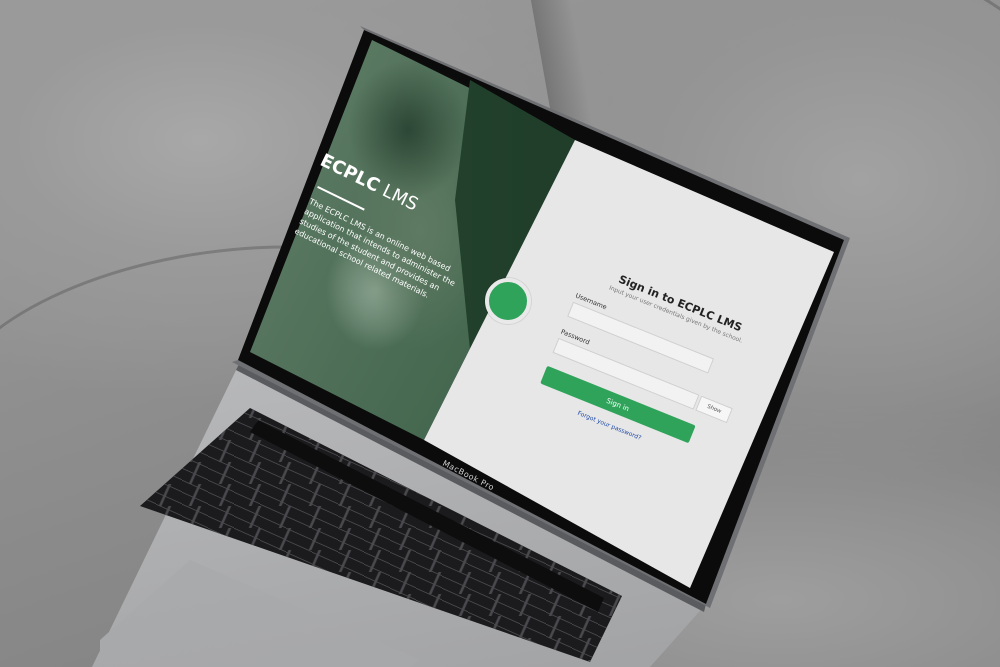 This screenshot has height=667, width=1000. Describe the element at coordinates (508, 301) in the screenshot. I see `divider-circle` at that location.